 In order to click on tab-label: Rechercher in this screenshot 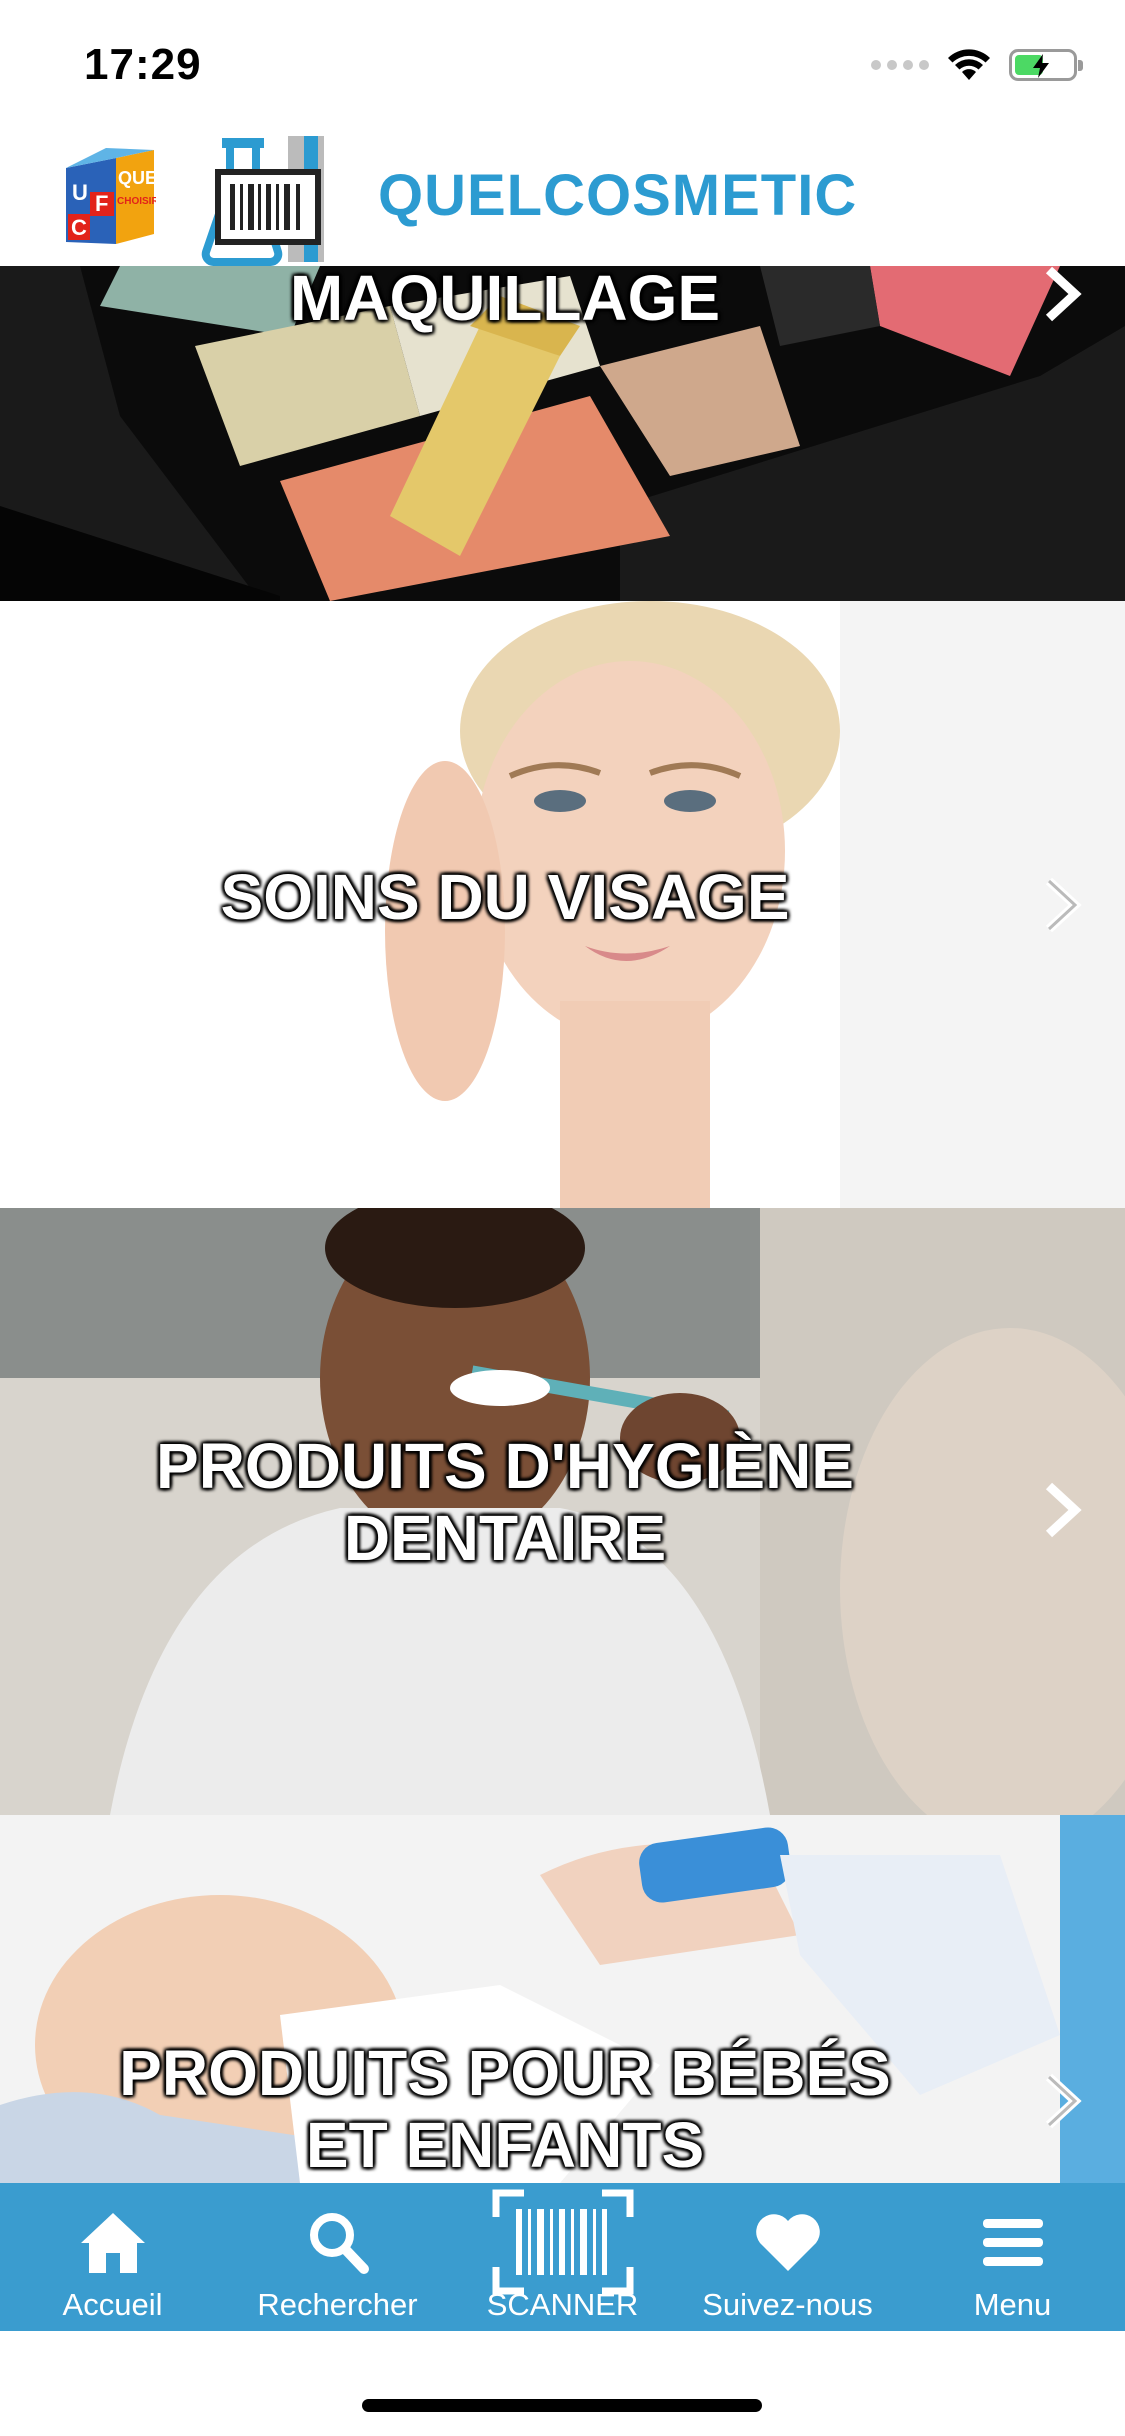, I will do `click(337, 2304)`.